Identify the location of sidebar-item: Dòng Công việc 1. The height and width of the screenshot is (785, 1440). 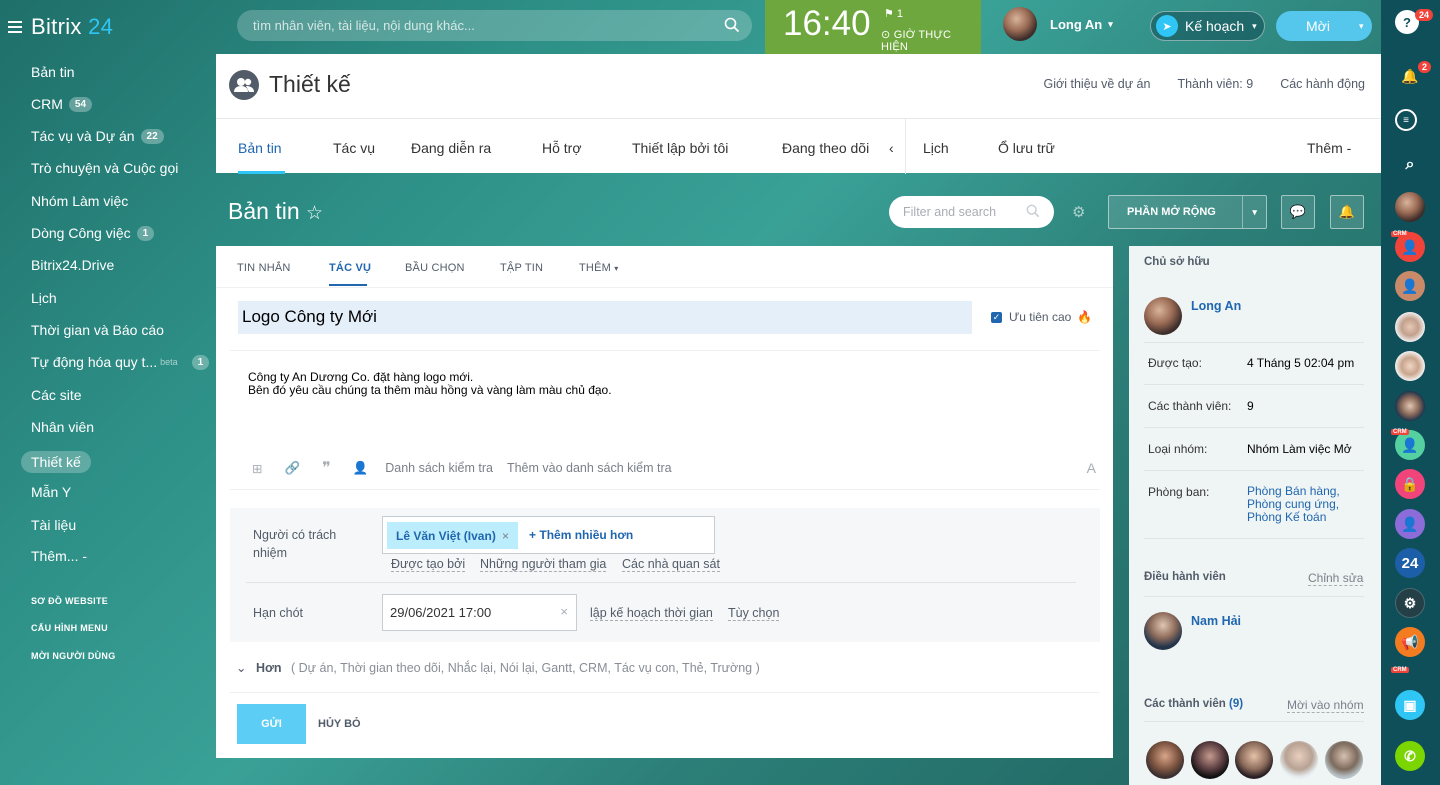
(93, 233).